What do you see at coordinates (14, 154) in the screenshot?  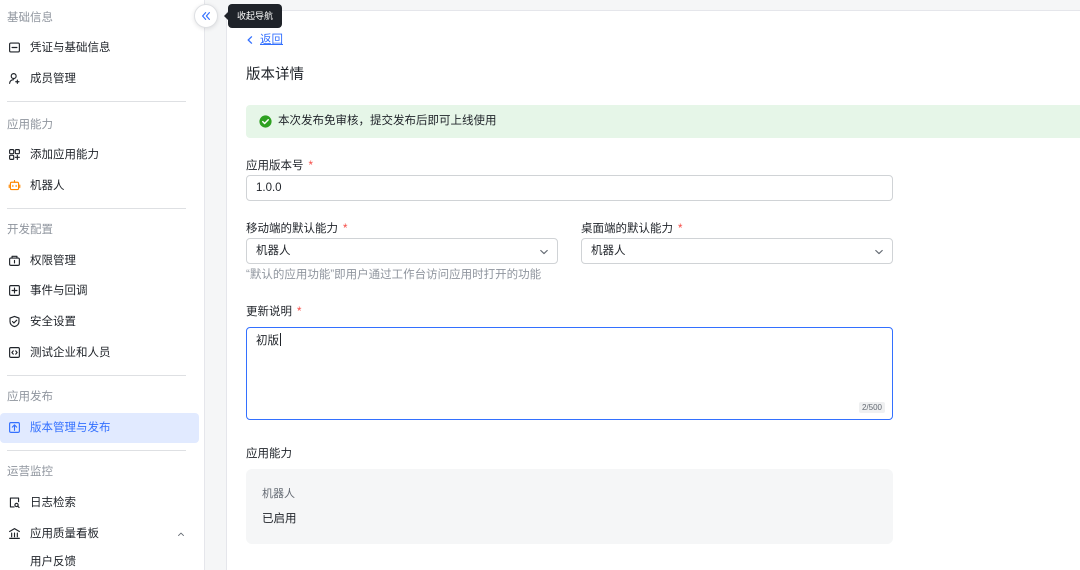 I see `add-capability-icon` at bounding box center [14, 154].